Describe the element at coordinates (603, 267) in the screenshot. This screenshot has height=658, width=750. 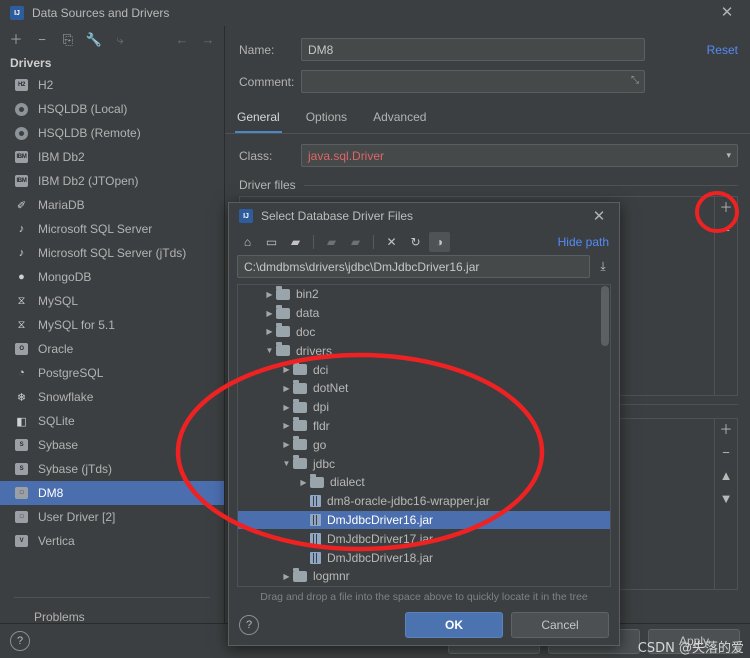
I see `download-icon: ⤓` at that location.